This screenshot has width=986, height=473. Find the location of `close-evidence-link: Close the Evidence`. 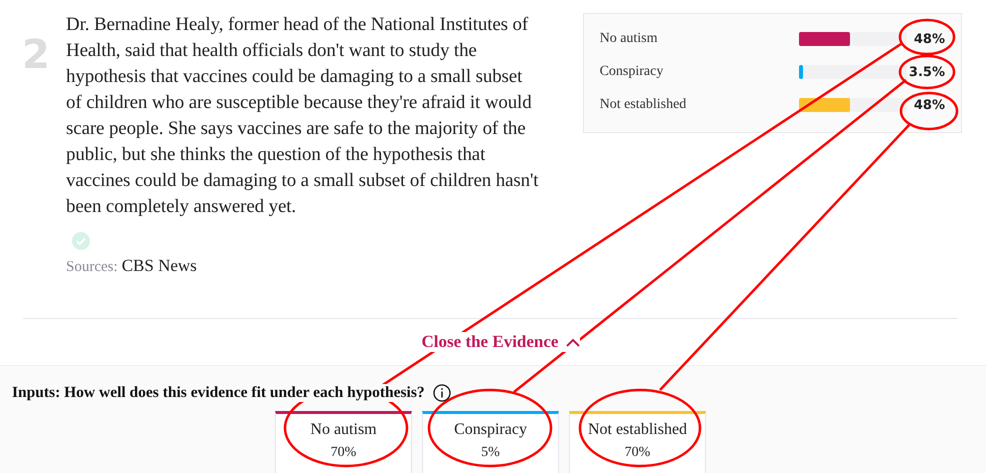

close-evidence-link: Close the Evidence is located at coordinates (501, 342).